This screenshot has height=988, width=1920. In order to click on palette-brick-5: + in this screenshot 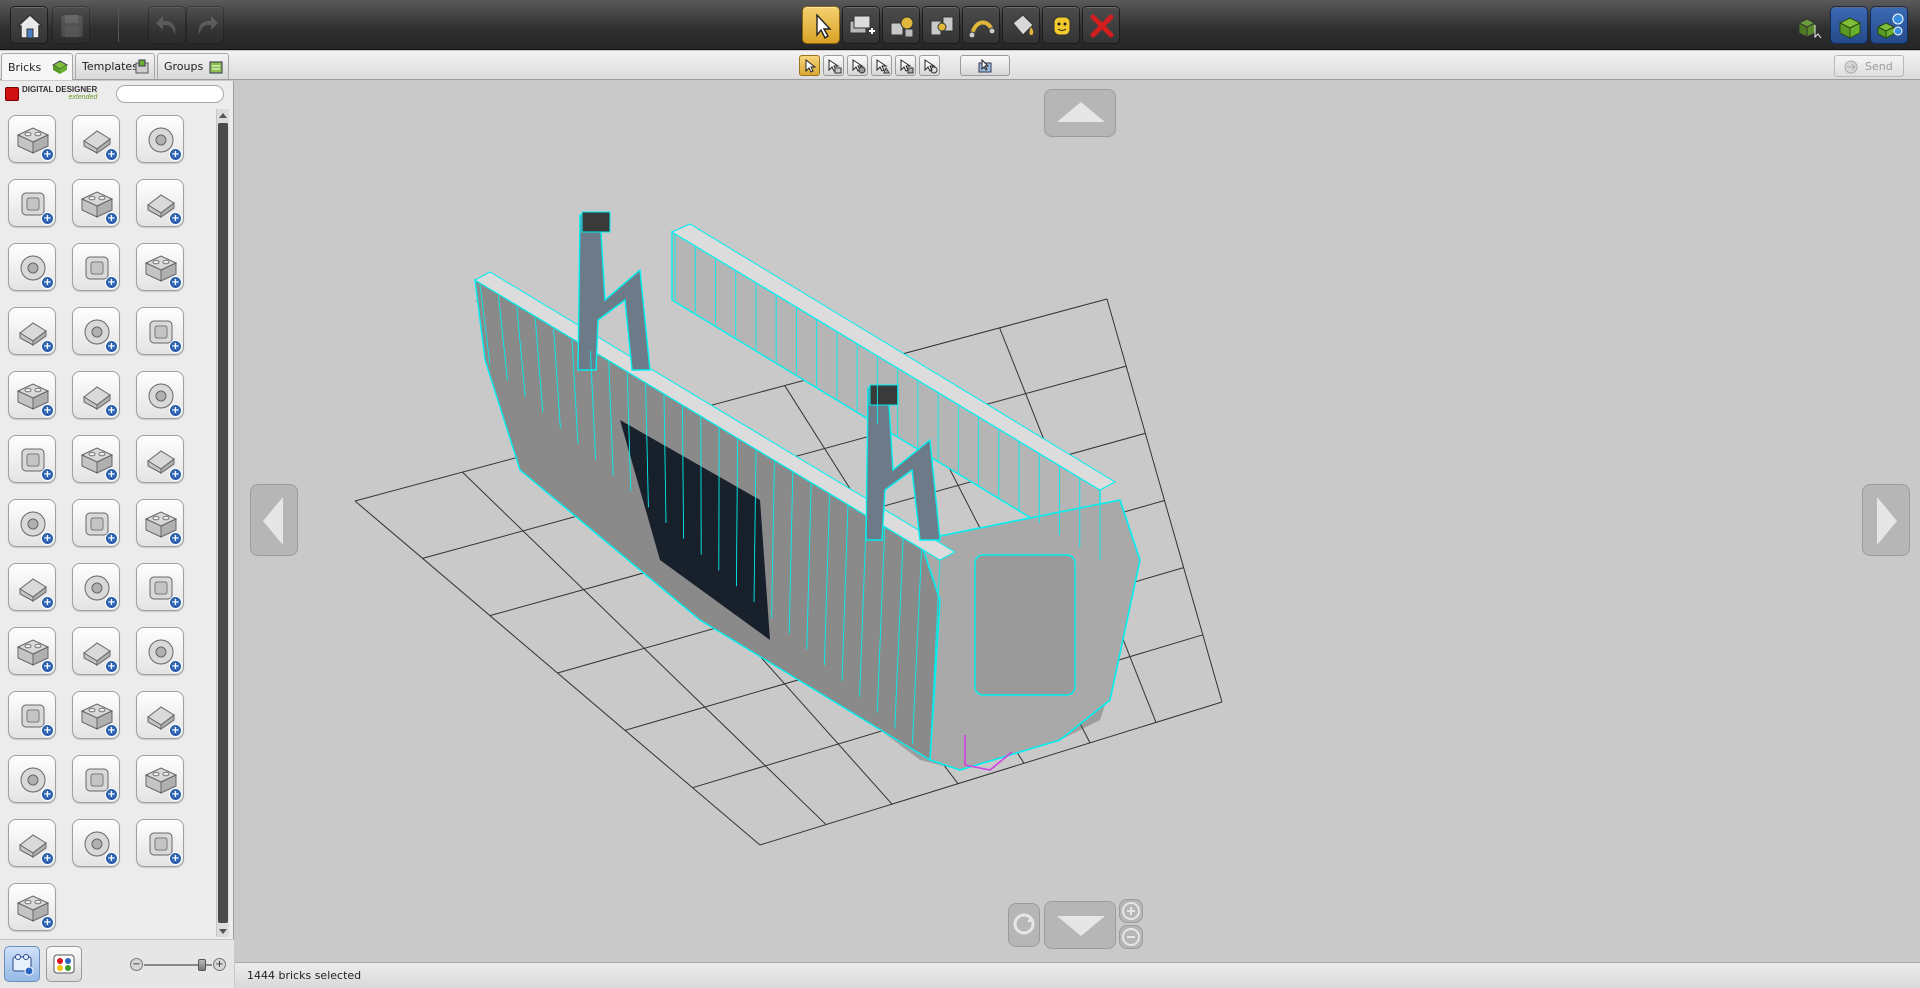, I will do `click(96, 203)`.